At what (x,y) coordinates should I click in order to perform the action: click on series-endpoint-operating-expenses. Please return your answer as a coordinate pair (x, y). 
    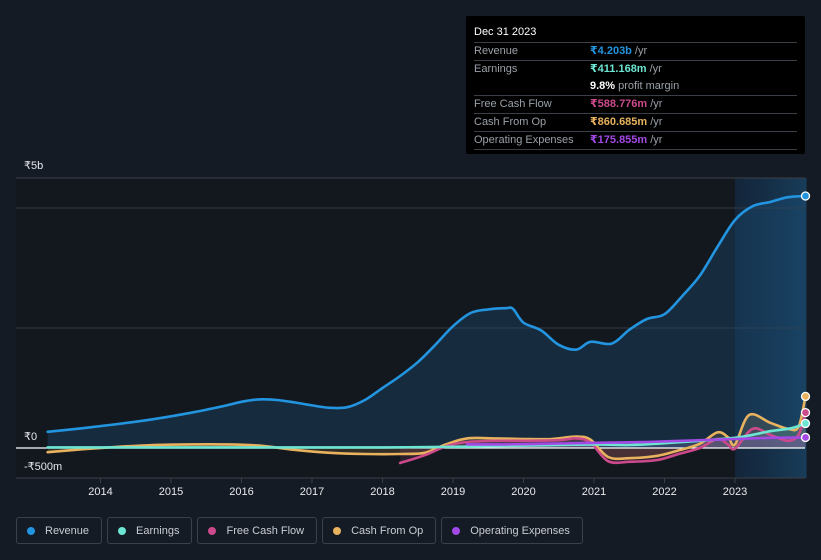
    Looking at the image, I should click on (805, 437).